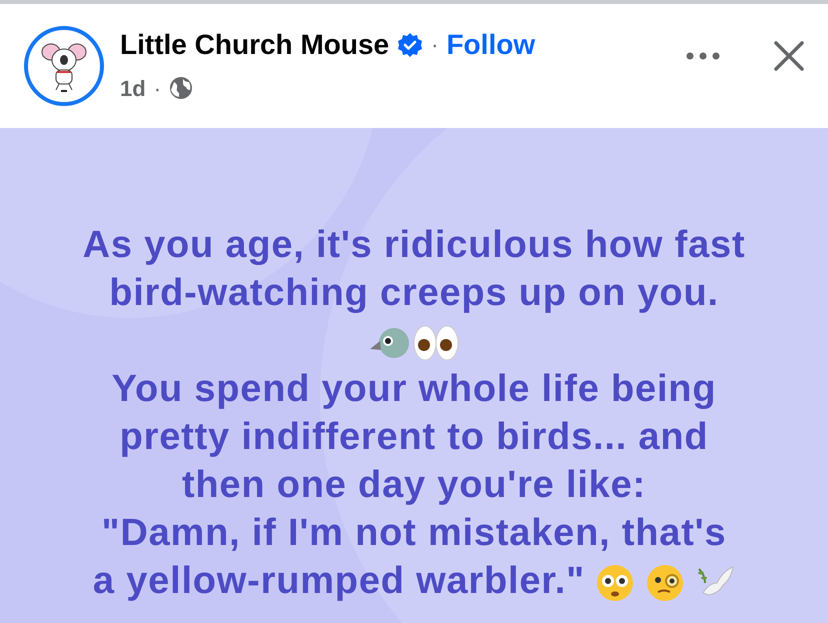 The height and width of the screenshot is (623, 828). Describe the element at coordinates (436, 342) in the screenshot. I see `eyes-icon` at that location.